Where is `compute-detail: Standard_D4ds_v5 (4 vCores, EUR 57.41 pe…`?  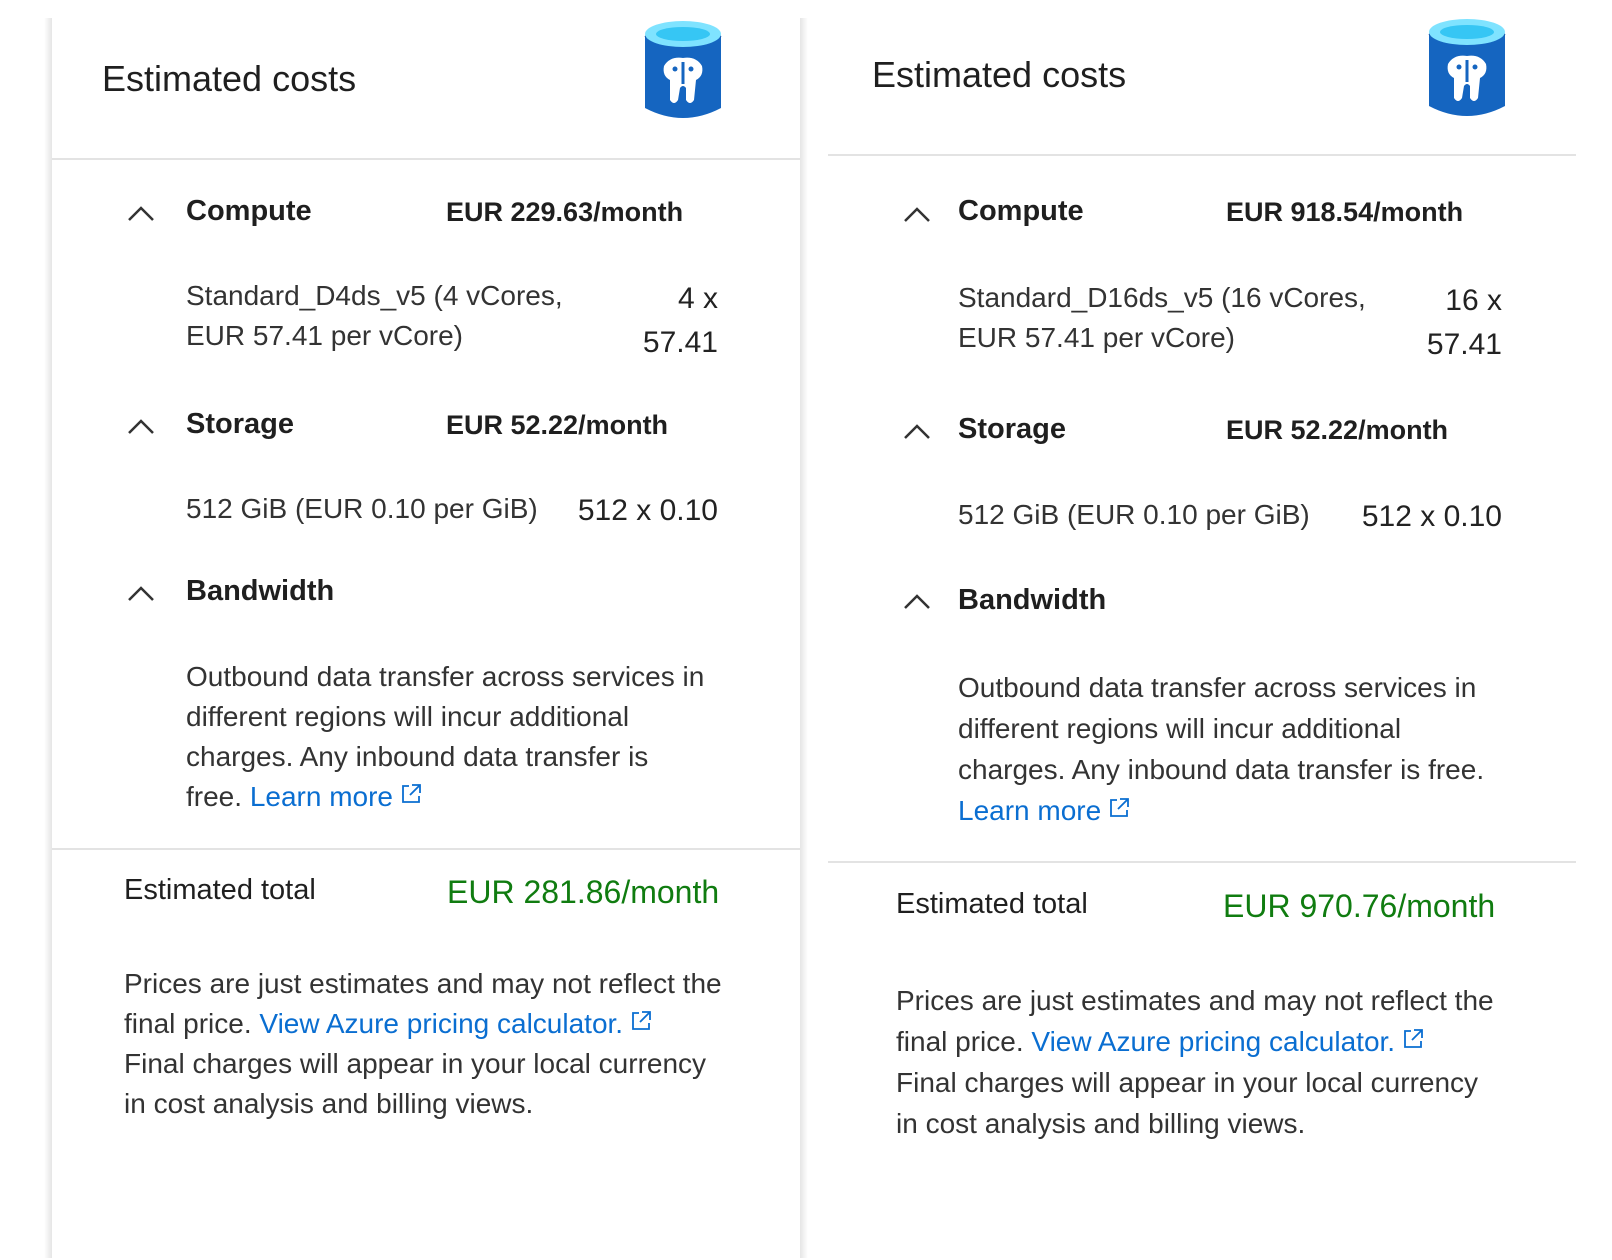 compute-detail: Standard_D4ds_v5 (4 vCores, EUR 57.41 pe… is located at coordinates (374, 315).